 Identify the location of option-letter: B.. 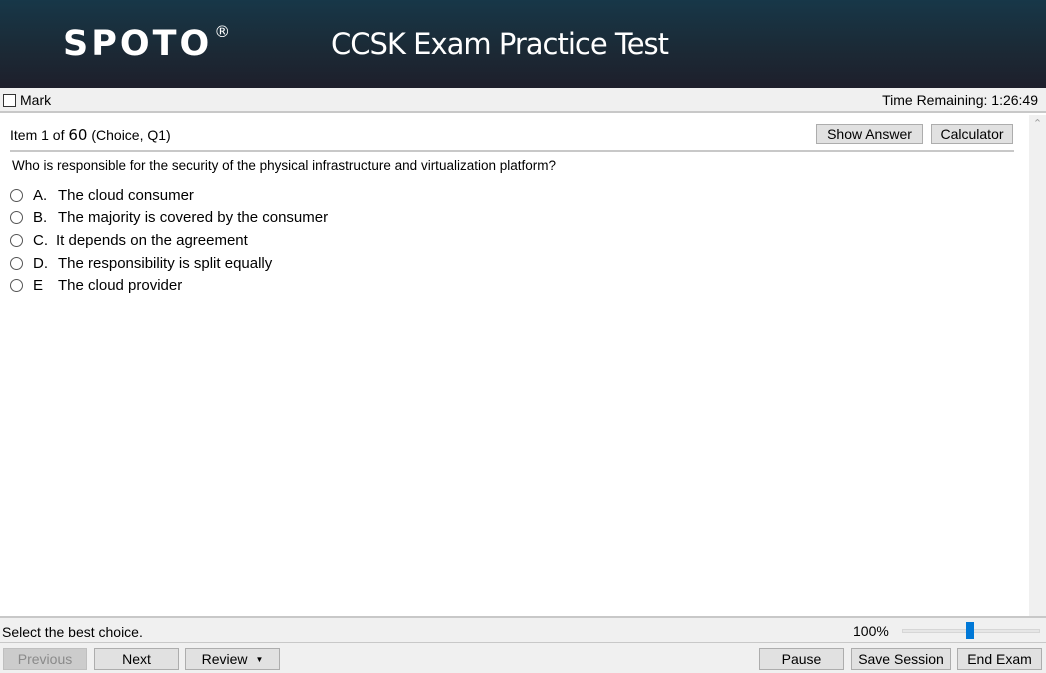
(40, 218).